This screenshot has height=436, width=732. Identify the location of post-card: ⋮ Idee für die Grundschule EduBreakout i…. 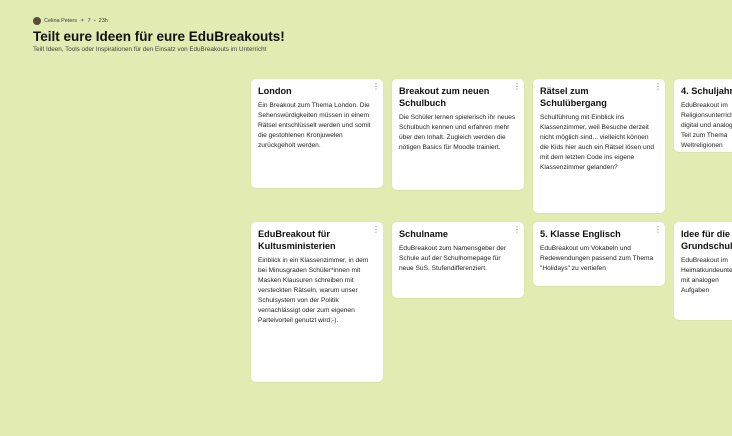
(703, 271).